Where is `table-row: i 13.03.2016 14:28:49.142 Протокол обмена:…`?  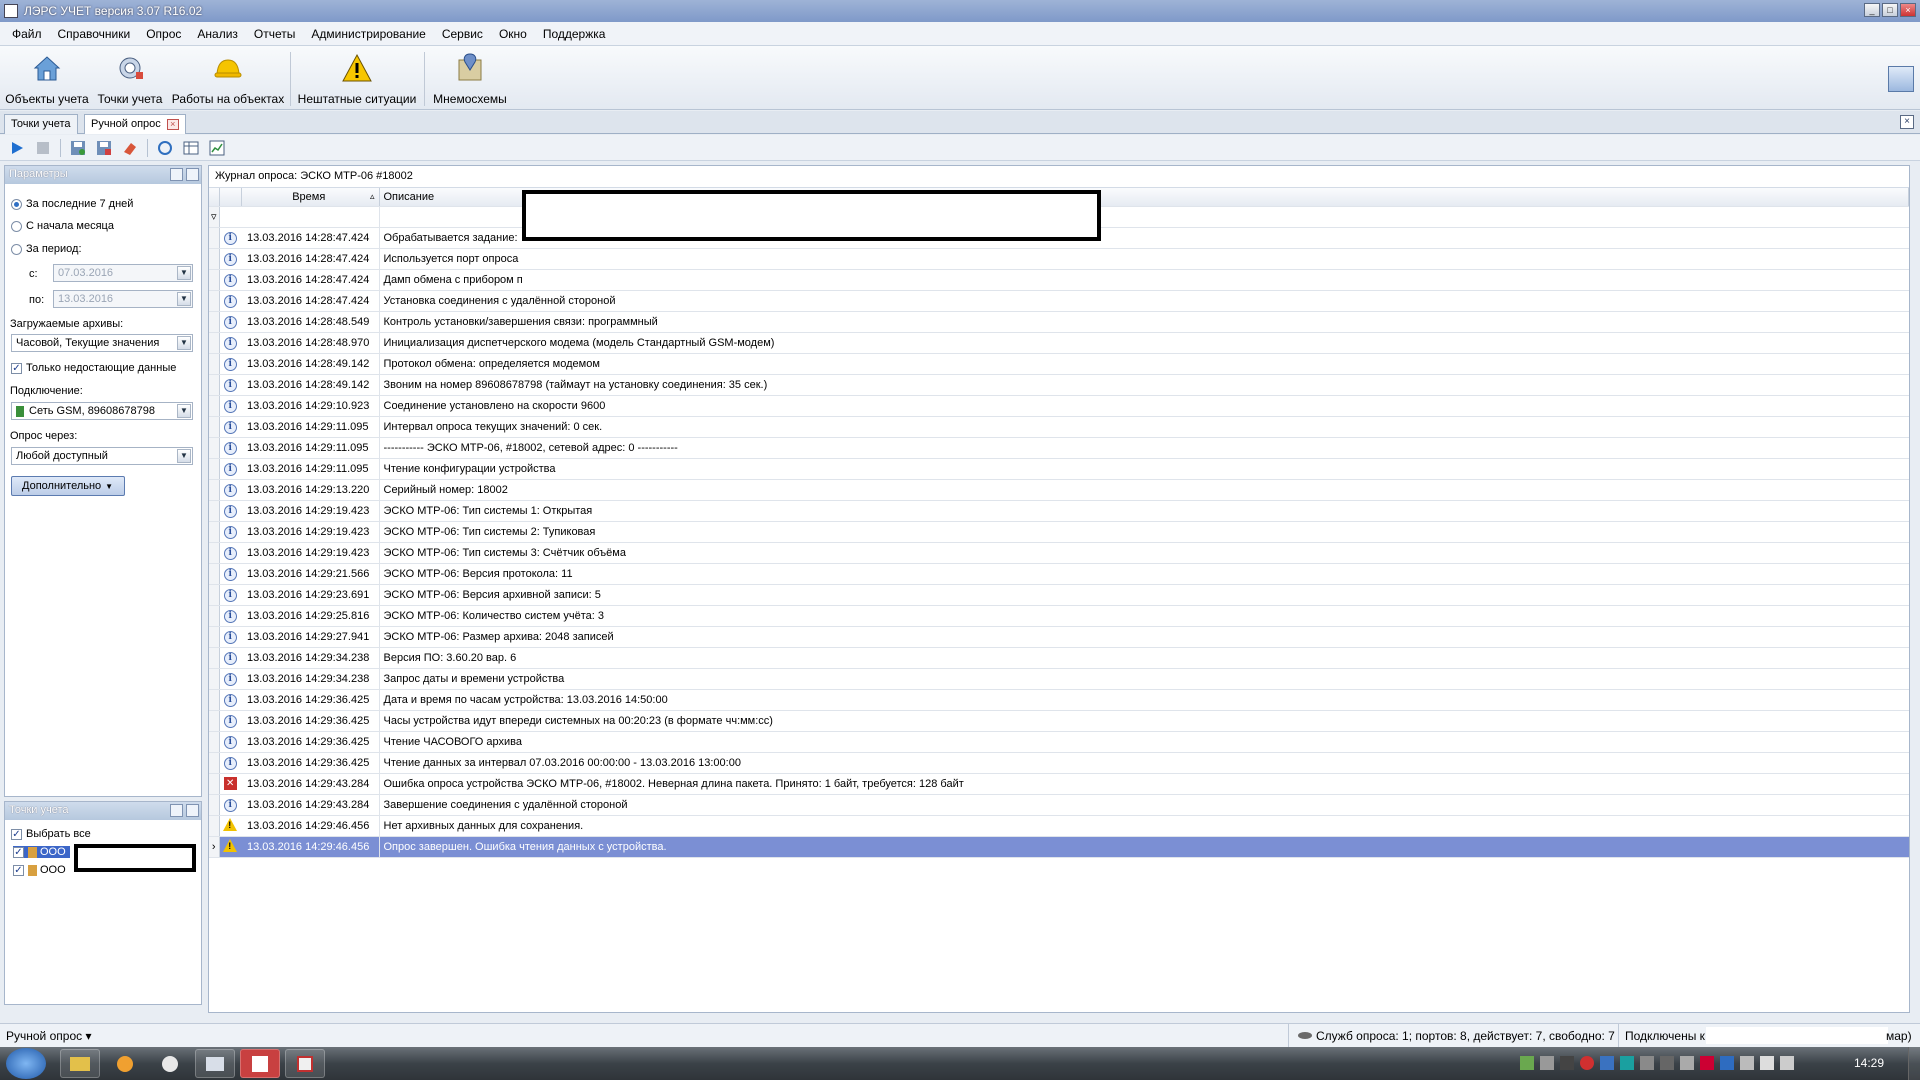
table-row: i 13.03.2016 14:28:49.142 Протокол обмена:… is located at coordinates (1059, 364).